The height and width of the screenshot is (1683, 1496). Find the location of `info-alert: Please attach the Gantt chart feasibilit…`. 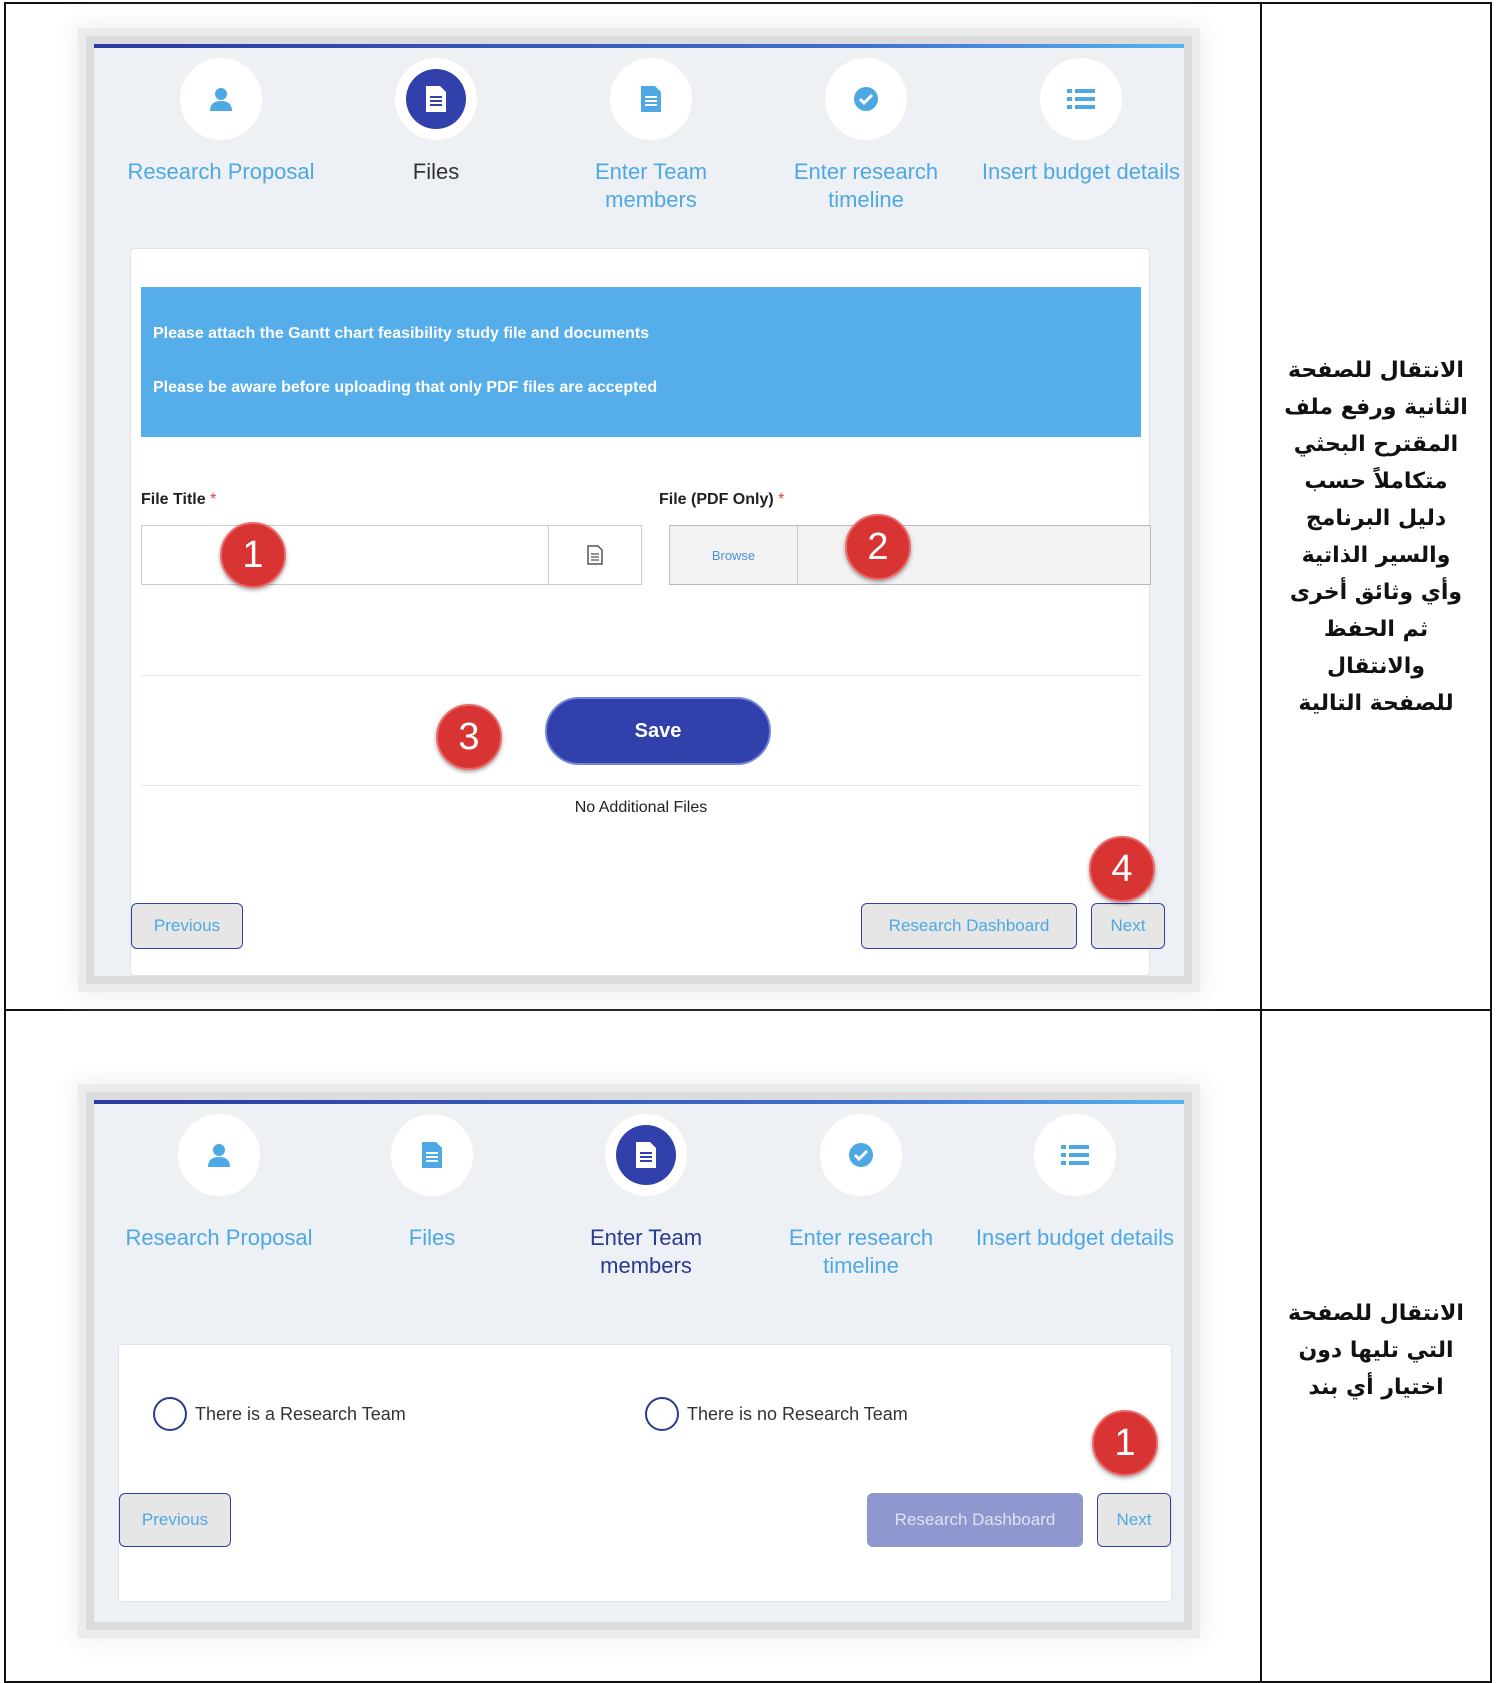

info-alert: Please attach the Gantt chart feasibilit… is located at coordinates (641, 362).